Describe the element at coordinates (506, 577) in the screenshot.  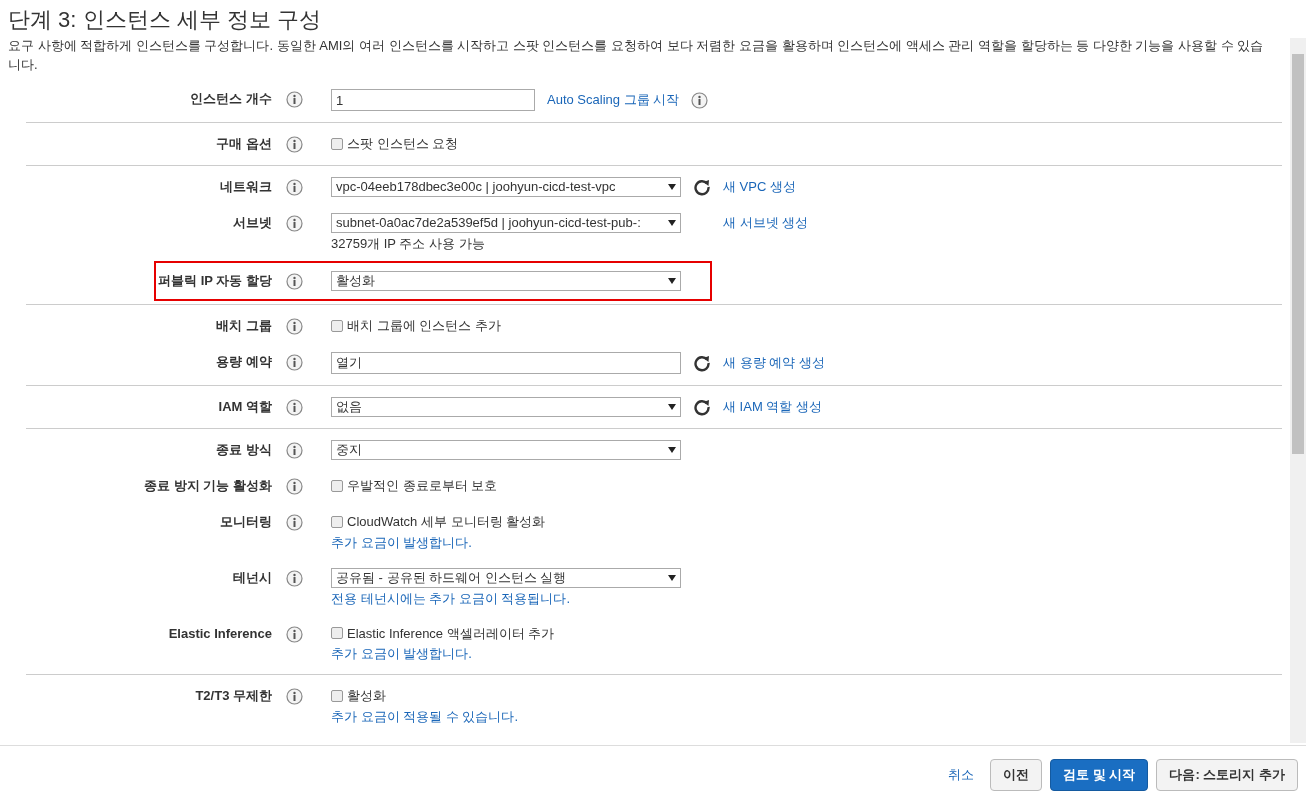
I see `dropdown: 공유됨 - 공유된 하드웨어 인스턴스 실행` at that location.